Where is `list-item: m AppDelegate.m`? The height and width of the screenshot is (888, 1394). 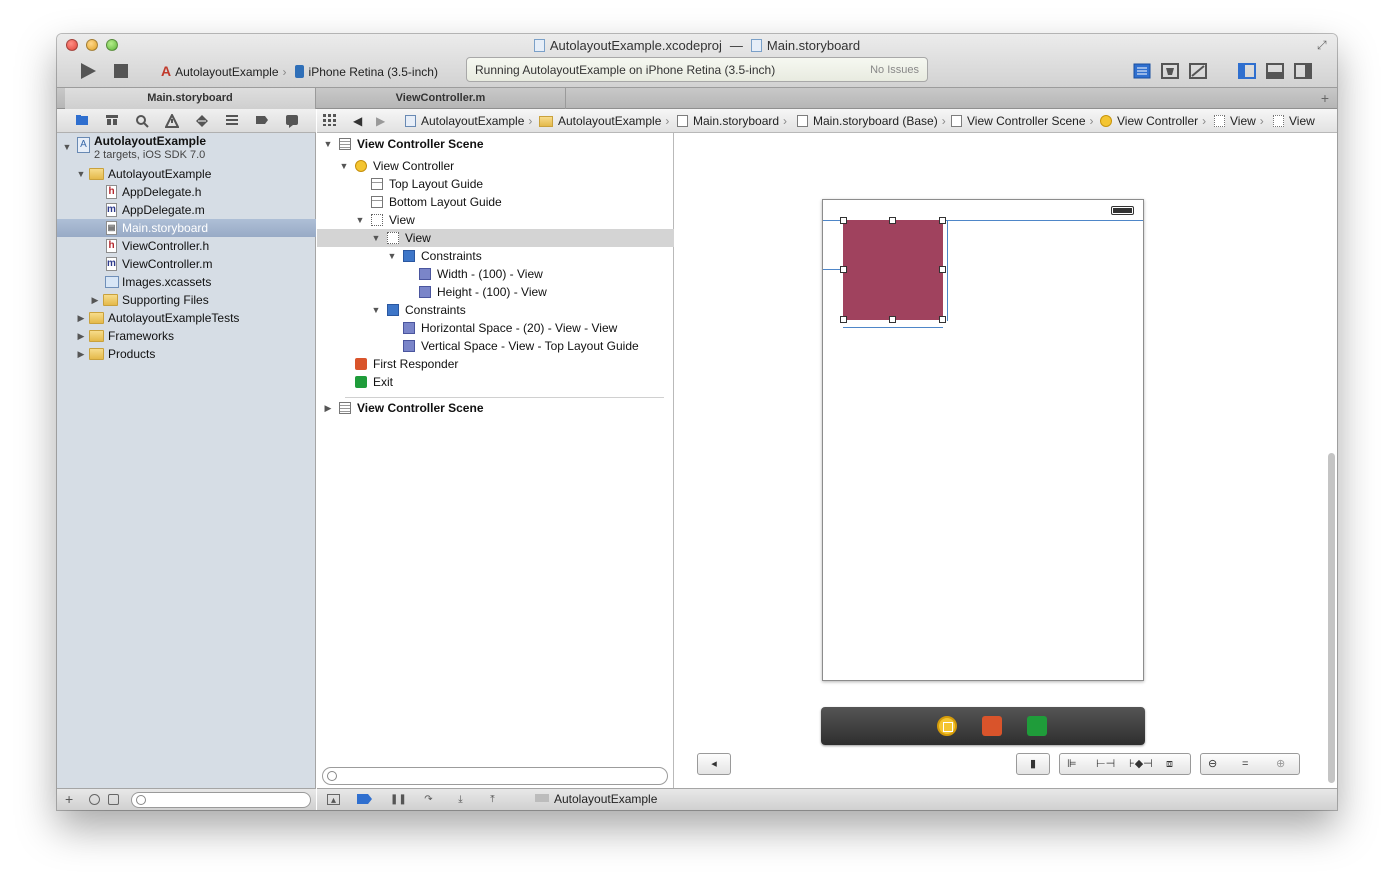
list-item: m AppDelegate.m is located at coordinates (186, 210).